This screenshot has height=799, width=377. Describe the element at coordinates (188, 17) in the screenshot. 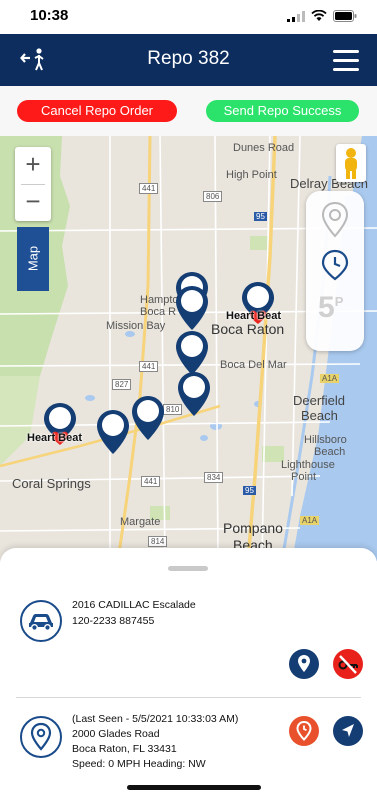

I see `status-bar: 10:38` at that location.